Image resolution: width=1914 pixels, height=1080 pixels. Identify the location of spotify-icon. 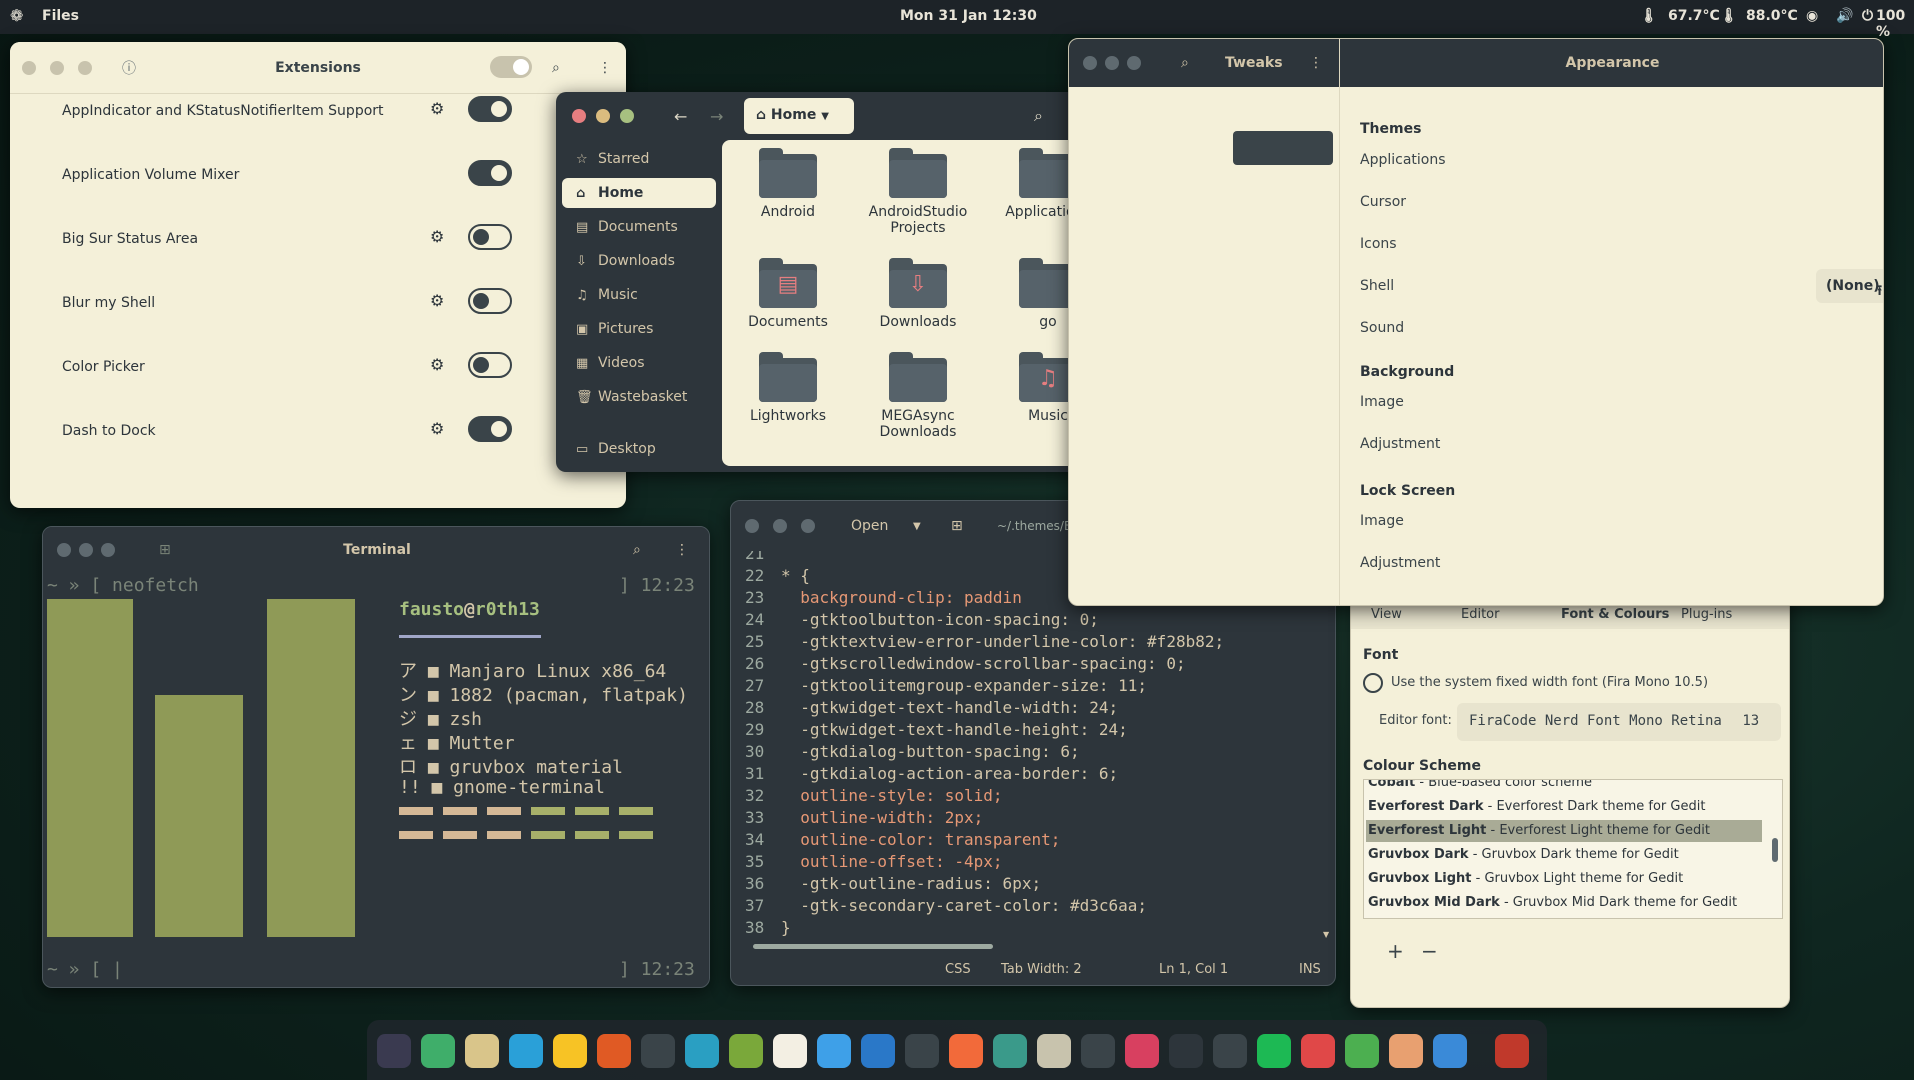
(1274, 1051).